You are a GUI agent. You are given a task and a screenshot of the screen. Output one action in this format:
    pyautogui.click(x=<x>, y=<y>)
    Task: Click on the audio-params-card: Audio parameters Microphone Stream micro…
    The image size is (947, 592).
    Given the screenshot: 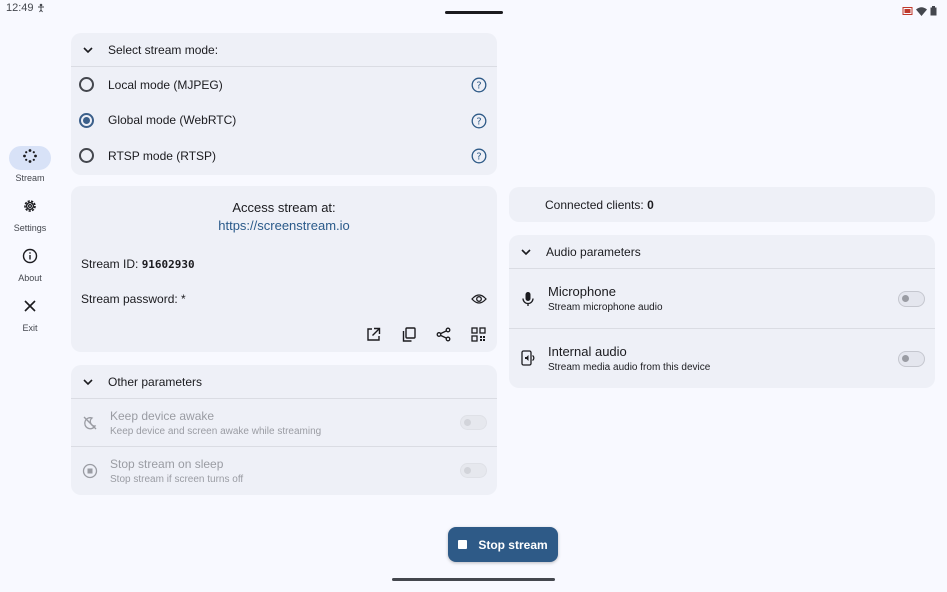 What is the action you would take?
    pyautogui.click(x=722, y=311)
    